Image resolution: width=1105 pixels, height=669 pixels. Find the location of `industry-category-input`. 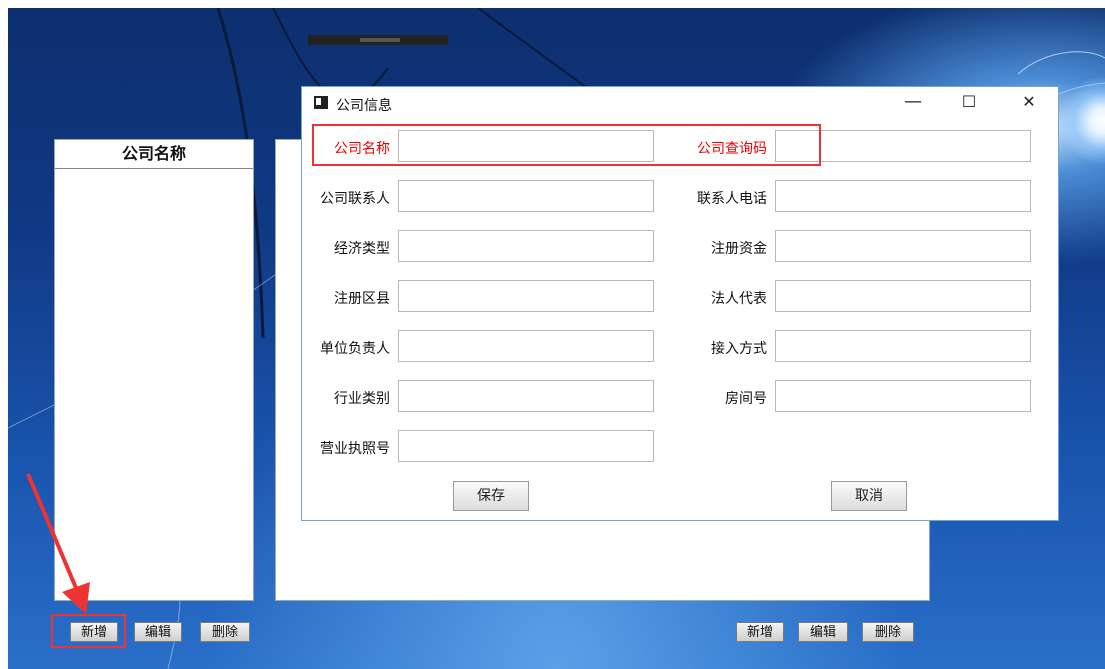

industry-category-input is located at coordinates (526, 396).